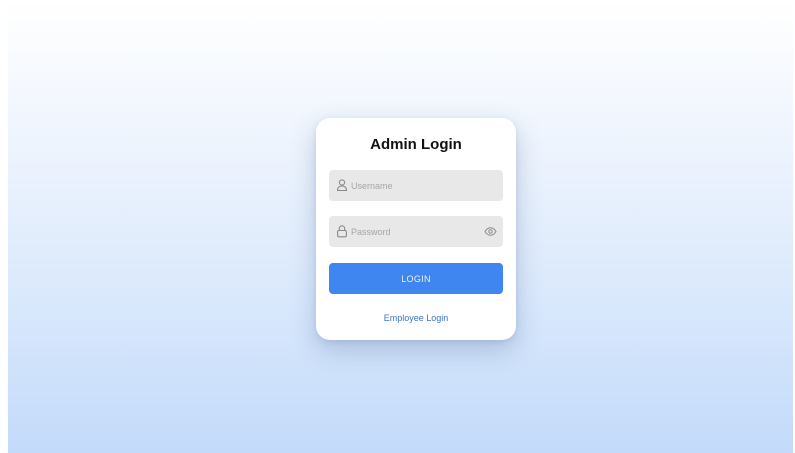  I want to click on user-icon, so click(342, 185).